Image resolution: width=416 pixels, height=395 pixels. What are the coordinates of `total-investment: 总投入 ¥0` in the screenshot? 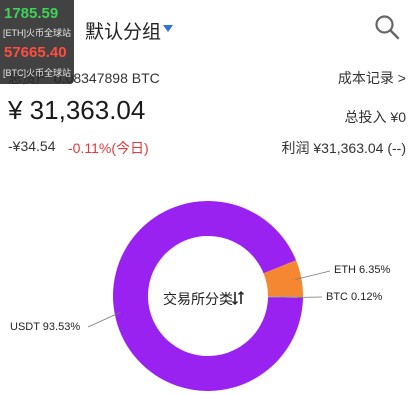 It's located at (375, 117).